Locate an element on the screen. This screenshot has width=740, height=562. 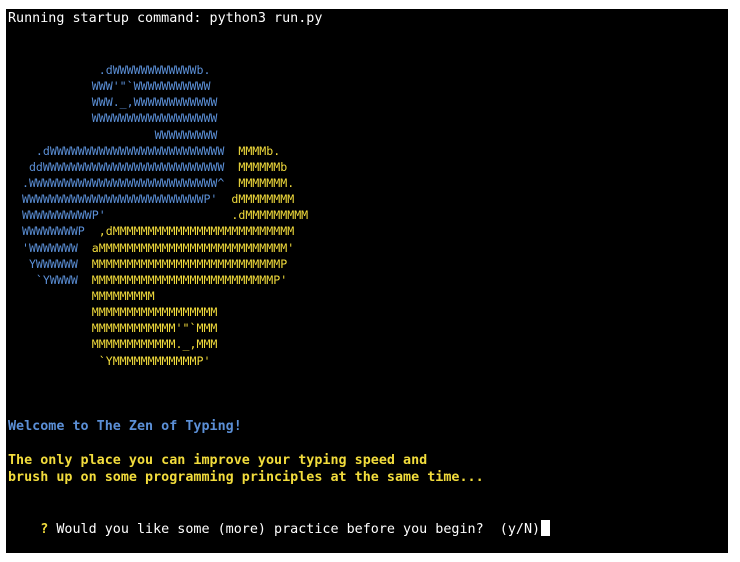
logo-segment-blue: .WWWWWWWWWWWWWWWWWWWWWWWWWWW^ is located at coordinates (123, 182).